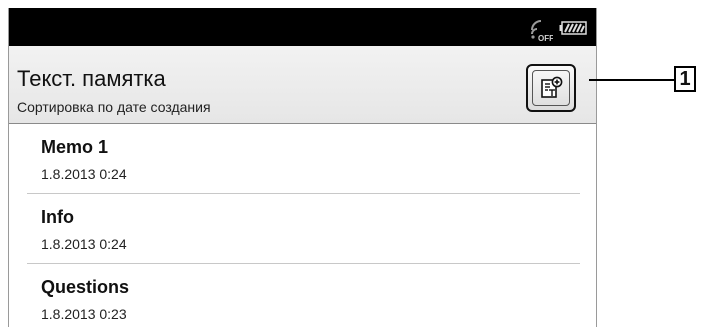 This screenshot has width=702, height=327. I want to click on memo-title: Info, so click(57, 217).